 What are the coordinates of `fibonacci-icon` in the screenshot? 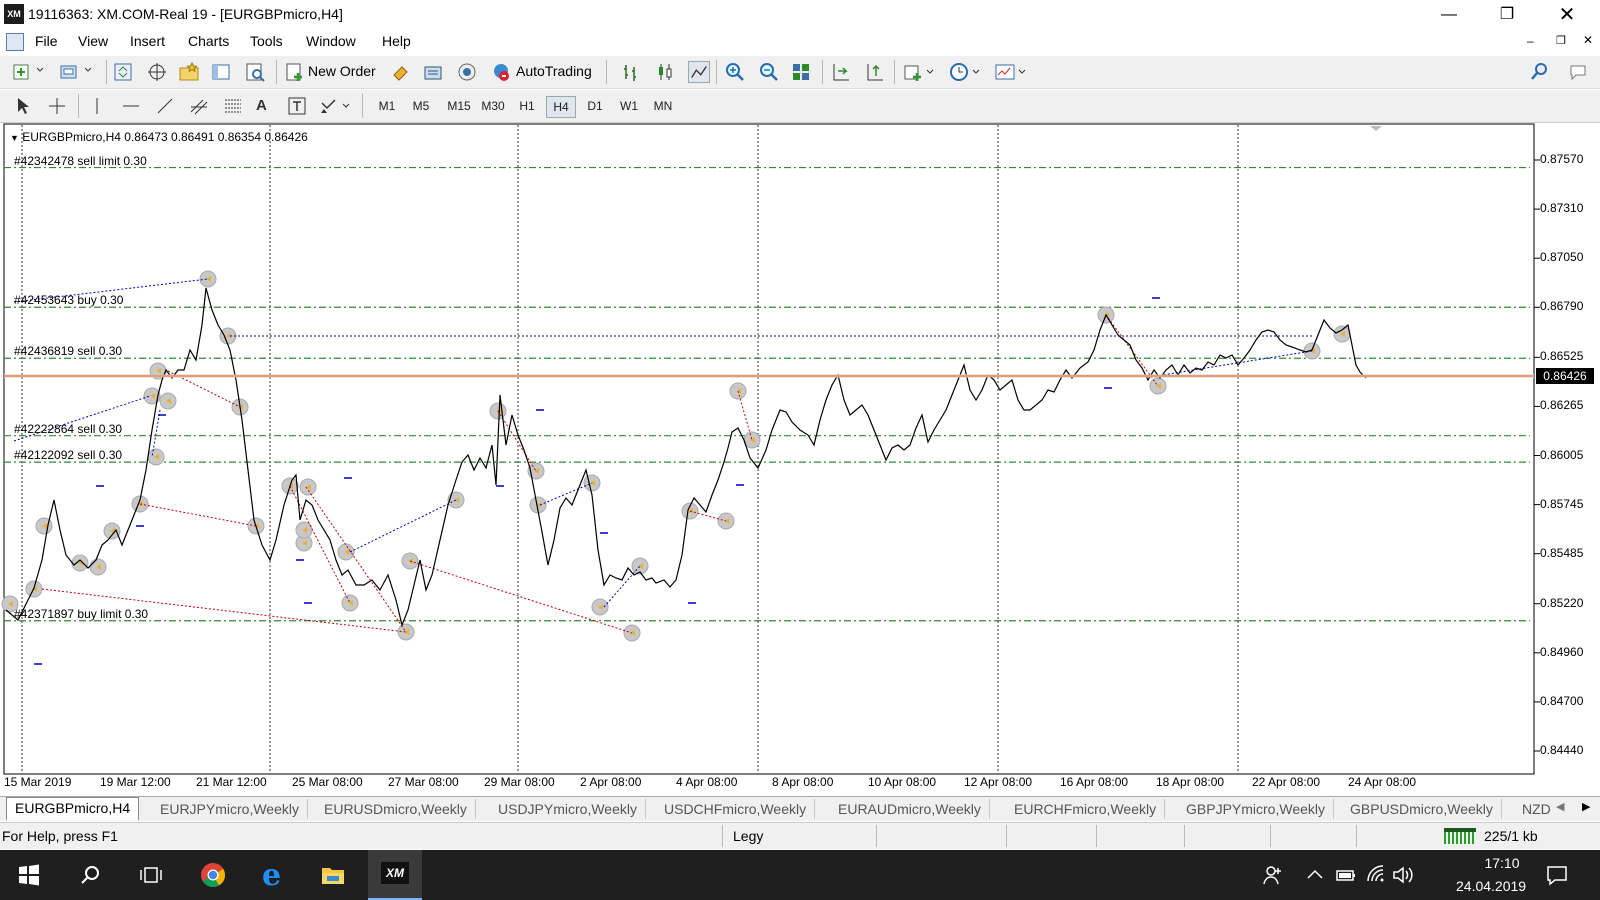 It's located at (233, 106).